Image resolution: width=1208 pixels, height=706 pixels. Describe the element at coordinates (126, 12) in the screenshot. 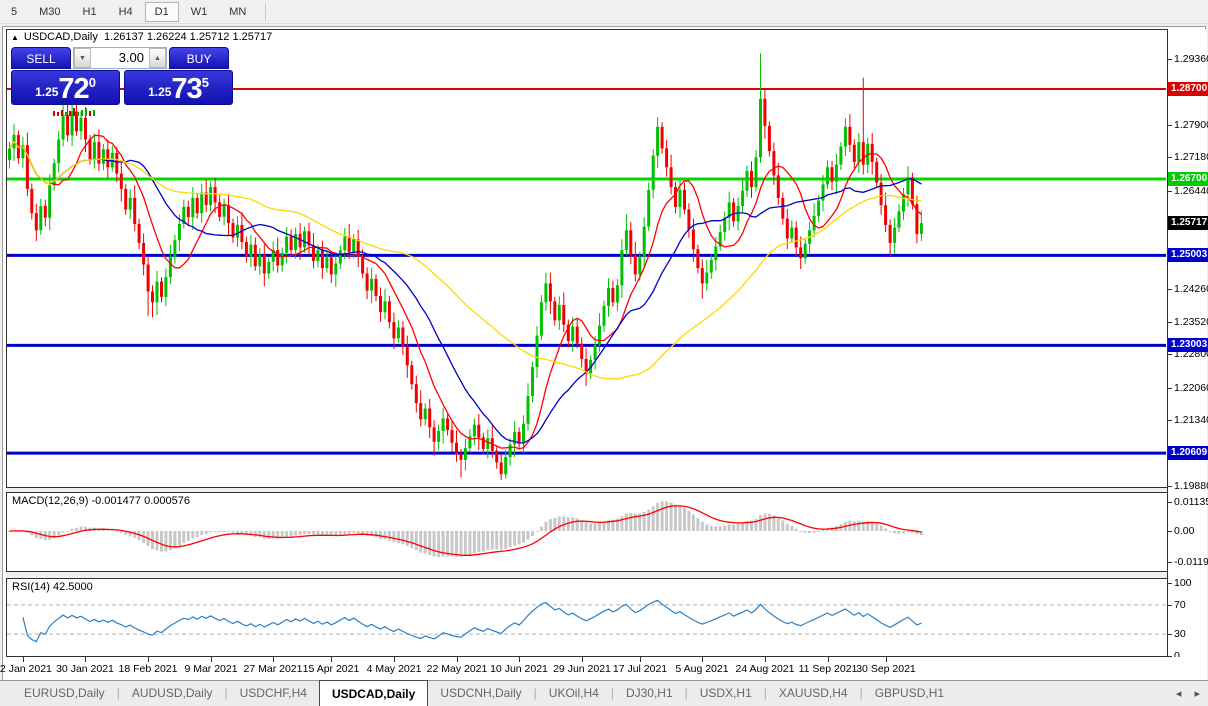

I see `timeframe-h4: H4` at that location.